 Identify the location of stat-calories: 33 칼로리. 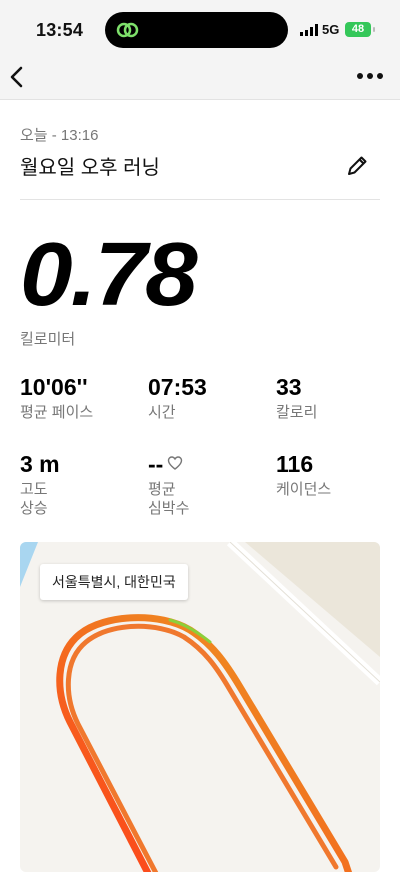
(296, 398).